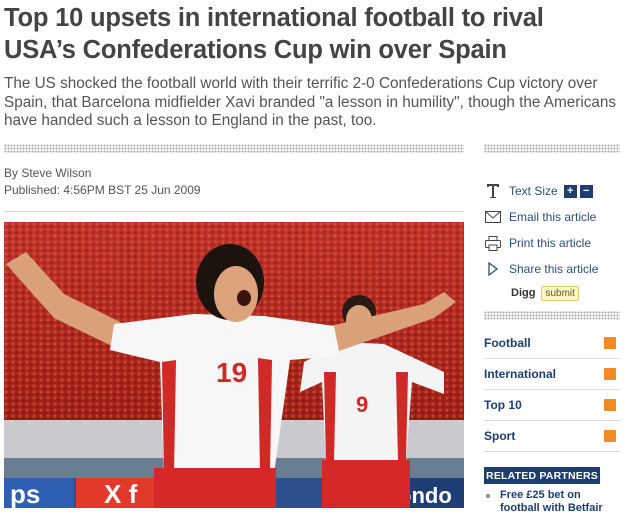  What do you see at coordinates (586, 191) in the screenshot?
I see `decrease-text-size-button: −` at bounding box center [586, 191].